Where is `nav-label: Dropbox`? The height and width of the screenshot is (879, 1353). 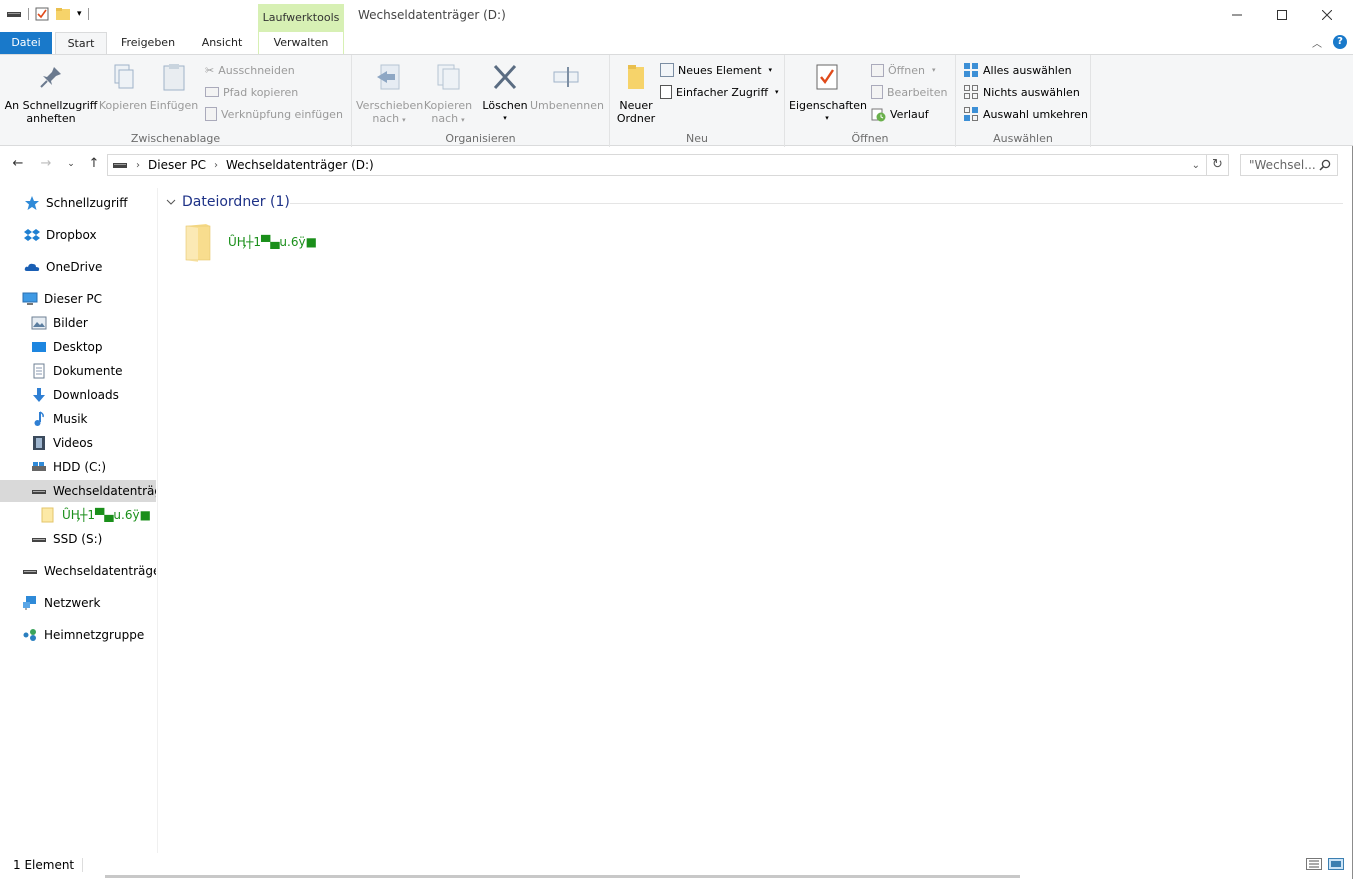 nav-label: Dropbox is located at coordinates (71, 235).